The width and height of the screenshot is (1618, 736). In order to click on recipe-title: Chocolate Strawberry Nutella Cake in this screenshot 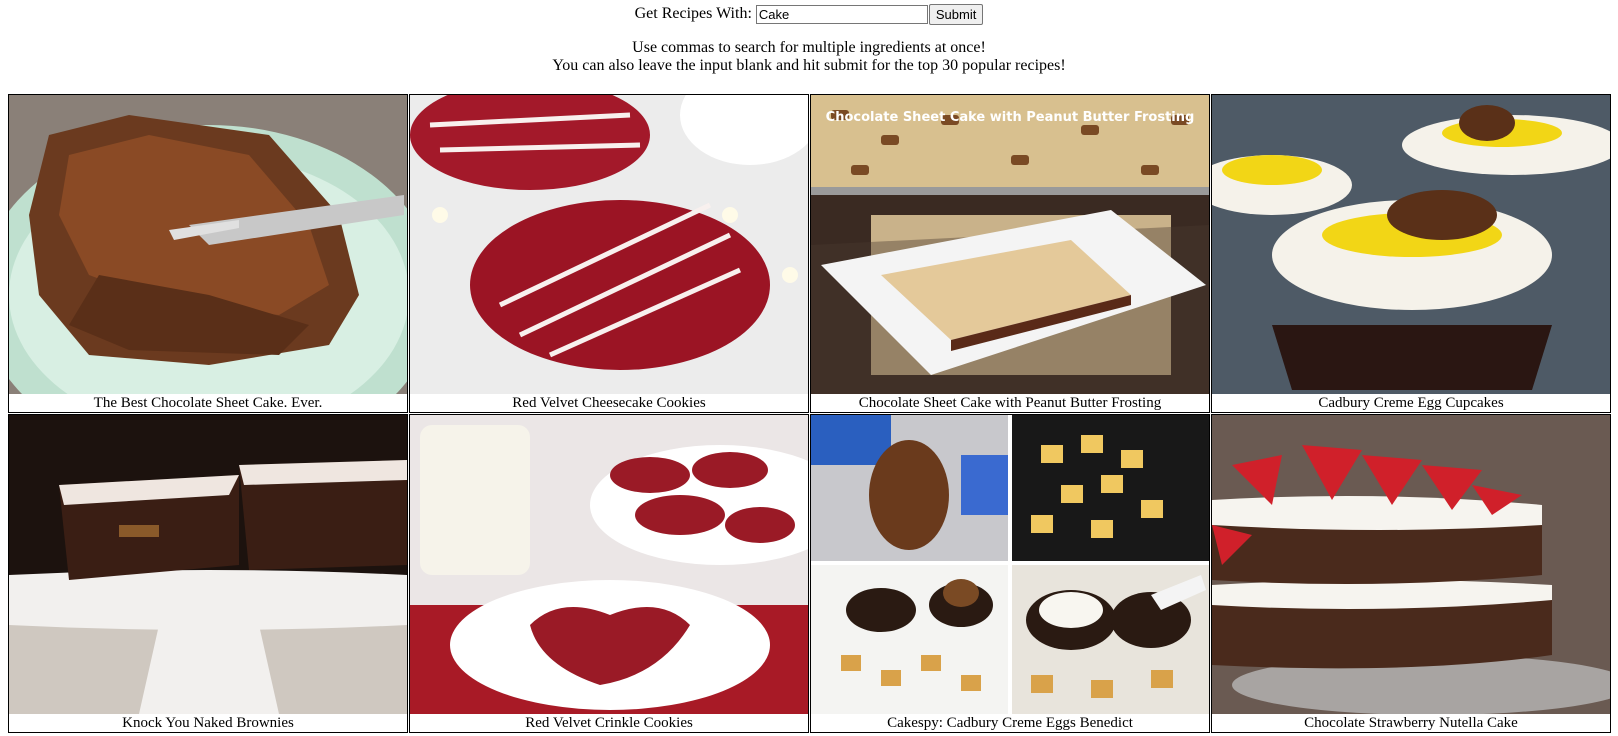, I will do `click(1411, 723)`.